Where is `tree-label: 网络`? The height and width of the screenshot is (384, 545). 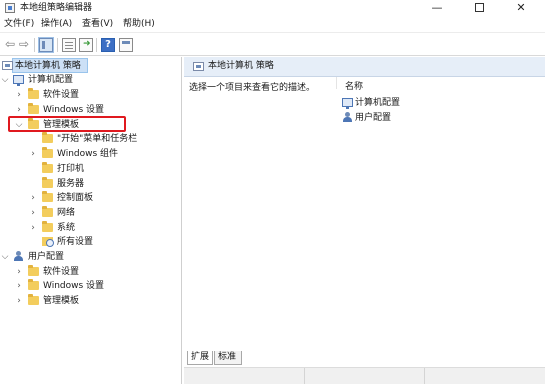 tree-label: 网络 is located at coordinates (66, 213).